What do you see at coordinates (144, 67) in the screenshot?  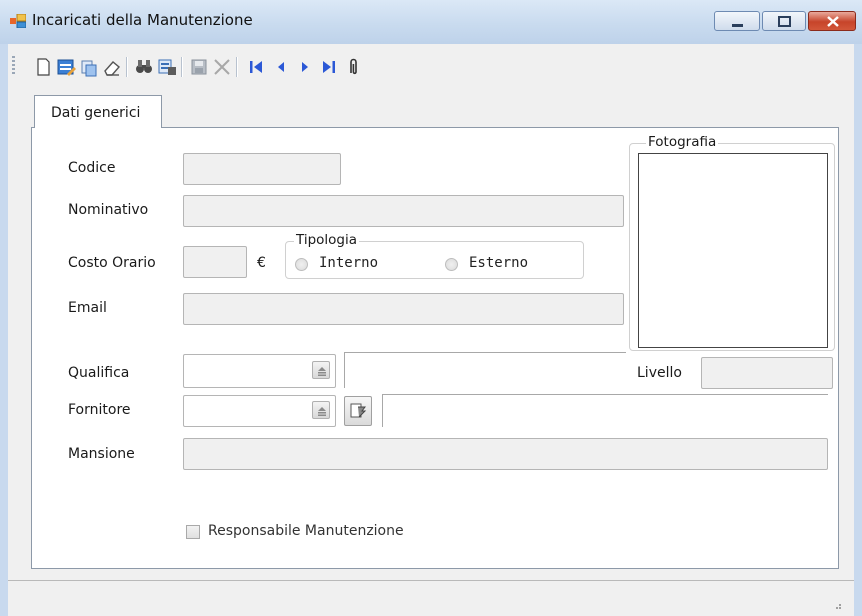 I see `find-icon` at bounding box center [144, 67].